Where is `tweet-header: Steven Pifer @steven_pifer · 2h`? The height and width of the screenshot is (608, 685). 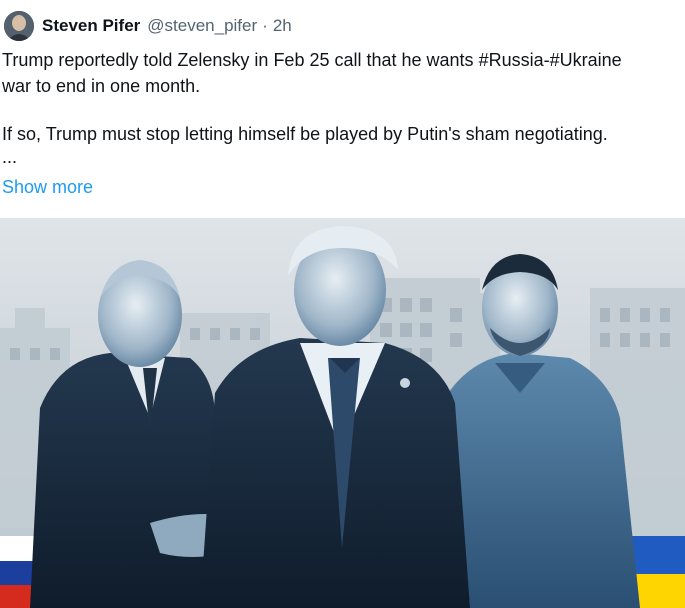 tweet-header: Steven Pifer @steven_pifer · 2h is located at coordinates (148, 26).